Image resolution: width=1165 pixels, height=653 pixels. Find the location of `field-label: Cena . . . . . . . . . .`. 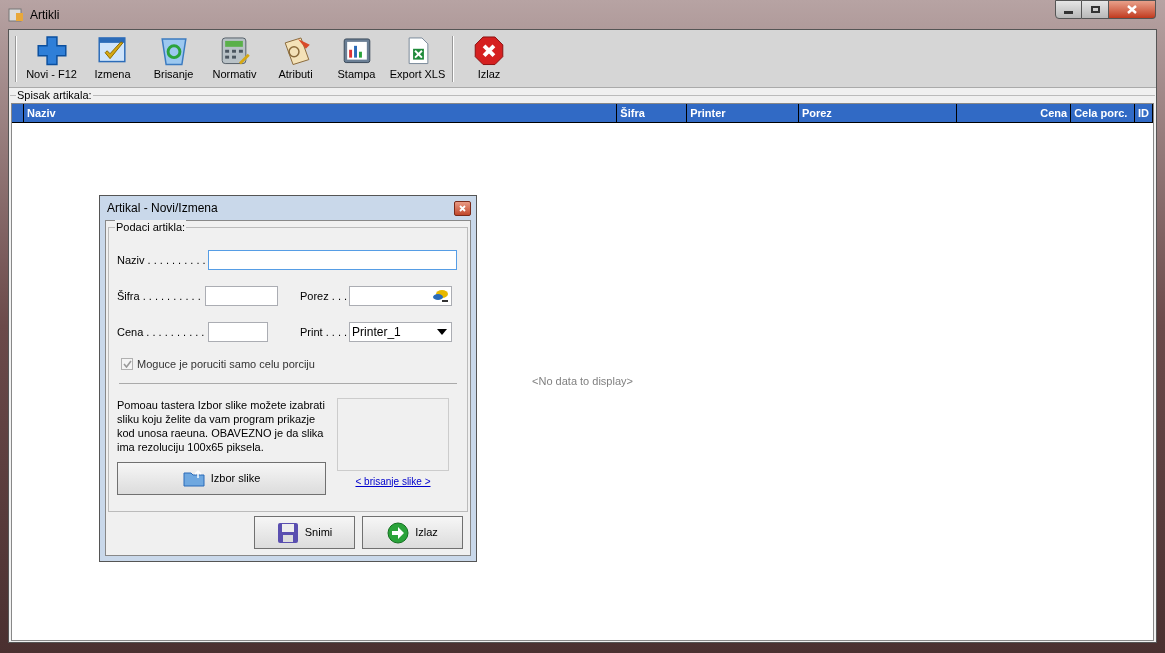

field-label: Cena . . . . . . . . . . is located at coordinates (161, 332).